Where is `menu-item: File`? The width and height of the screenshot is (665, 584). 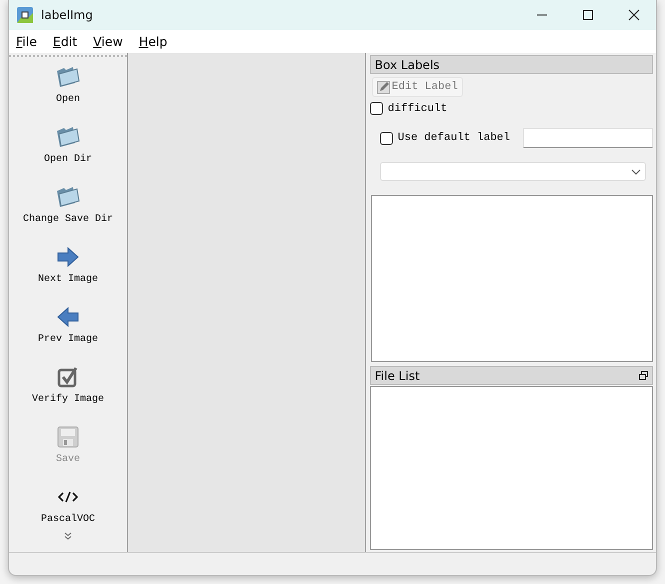
menu-item: File is located at coordinates (26, 41).